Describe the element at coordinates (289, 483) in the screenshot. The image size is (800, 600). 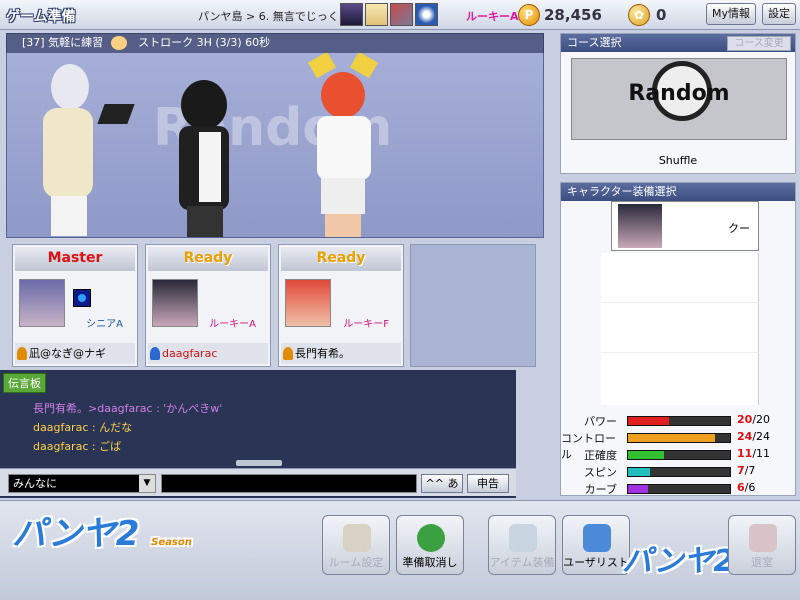
I see `chat-input` at that location.